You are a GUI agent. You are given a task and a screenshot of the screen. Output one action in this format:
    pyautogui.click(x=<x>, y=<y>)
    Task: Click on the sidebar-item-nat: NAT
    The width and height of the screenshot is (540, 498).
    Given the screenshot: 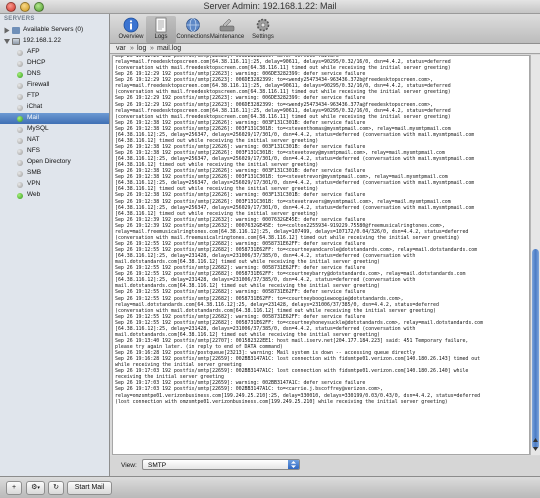 What is the action you would take?
    pyautogui.click(x=54, y=140)
    